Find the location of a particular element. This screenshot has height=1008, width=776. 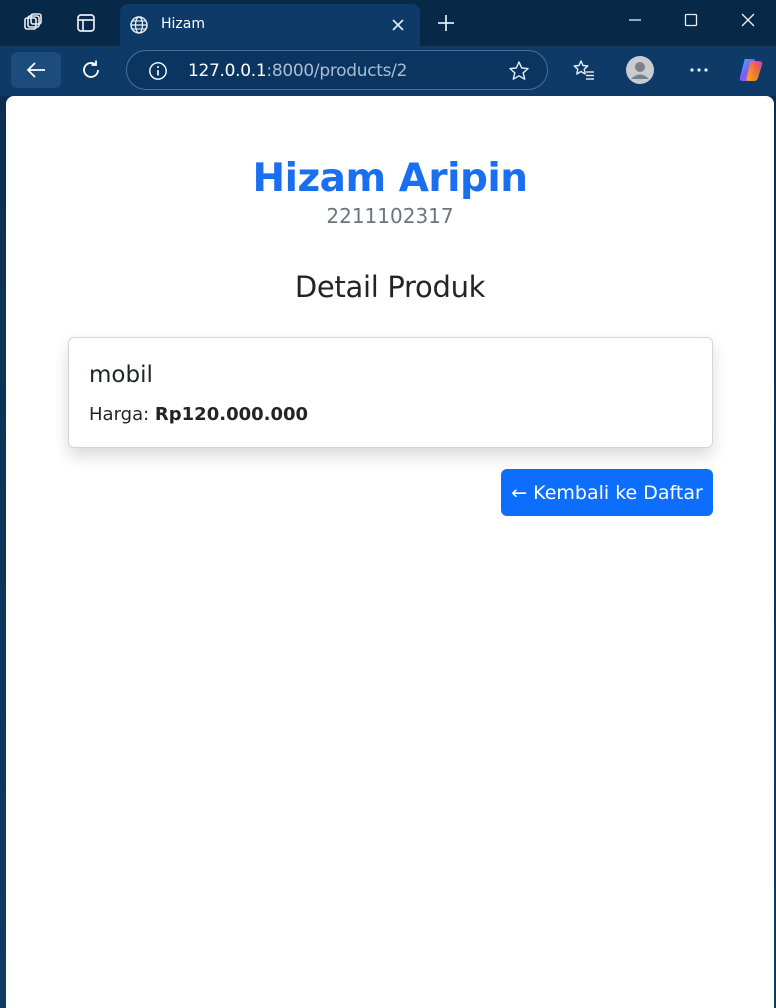

reload-button is located at coordinates (91, 70).